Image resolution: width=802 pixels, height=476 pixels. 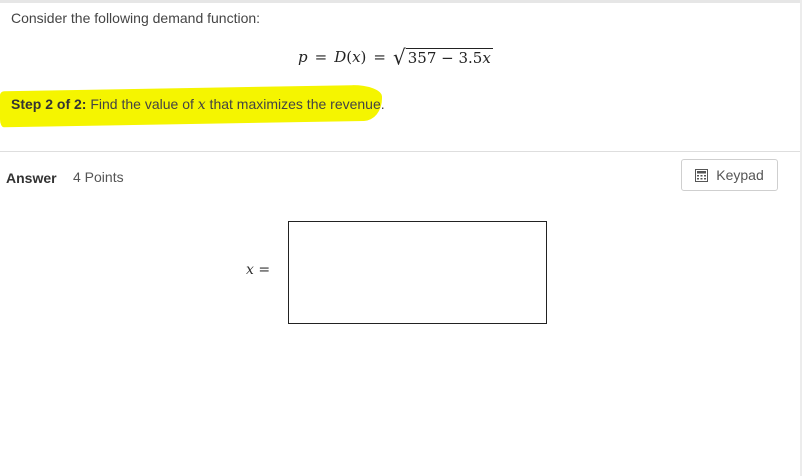 What do you see at coordinates (340, 57) in the screenshot?
I see `eq-func: D` at bounding box center [340, 57].